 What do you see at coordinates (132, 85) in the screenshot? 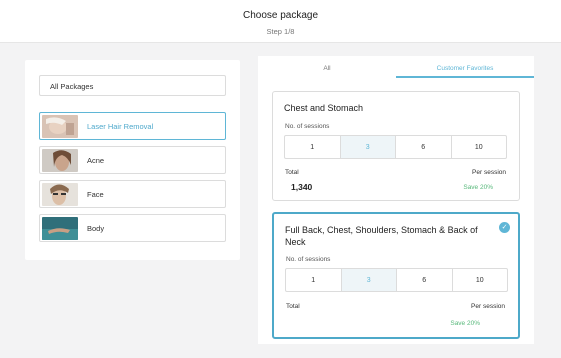
I see `package-filter-select: All Packages` at bounding box center [132, 85].